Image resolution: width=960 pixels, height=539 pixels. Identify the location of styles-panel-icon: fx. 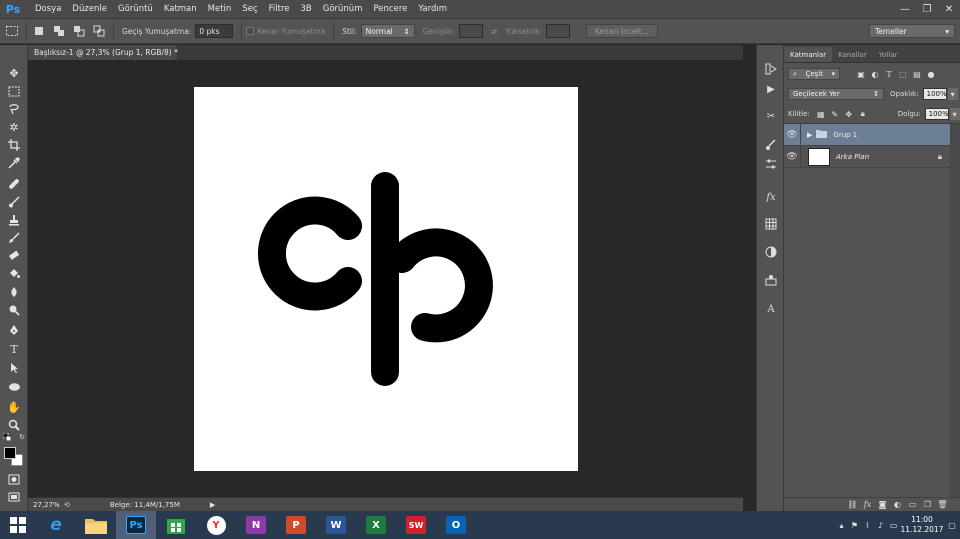
(771, 197).